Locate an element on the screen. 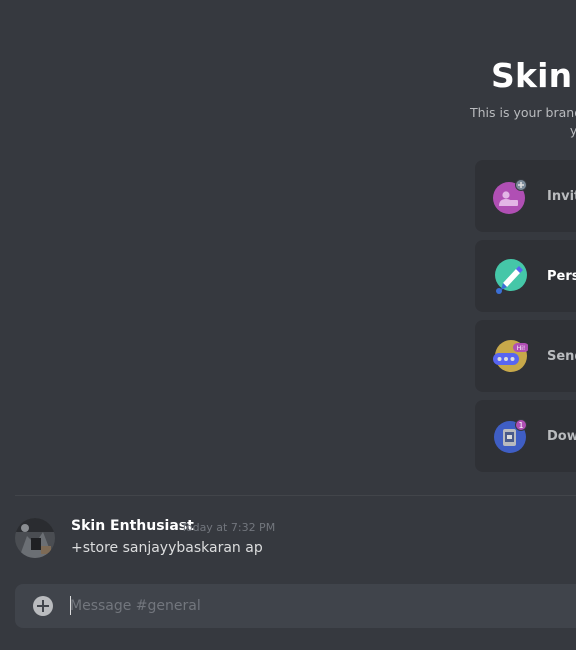  message-author: Skin Enthusiast is located at coordinates (132, 526).